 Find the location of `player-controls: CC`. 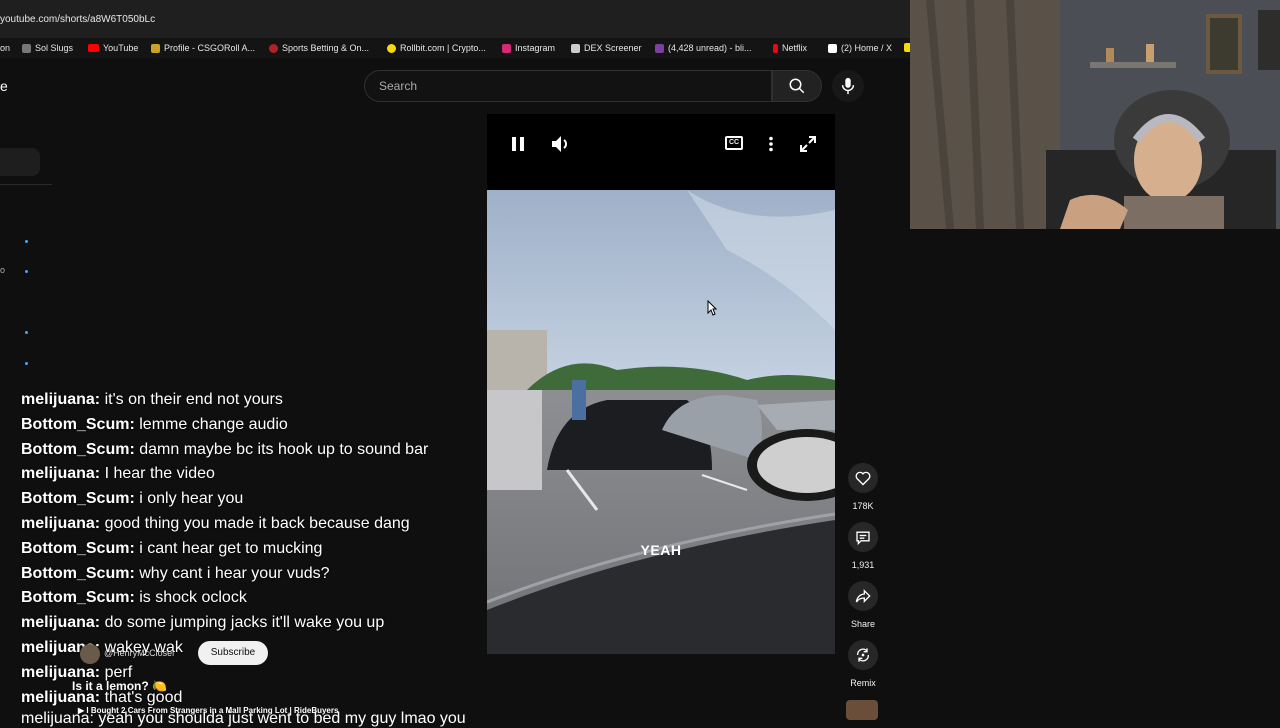

player-controls: CC is located at coordinates (661, 152).